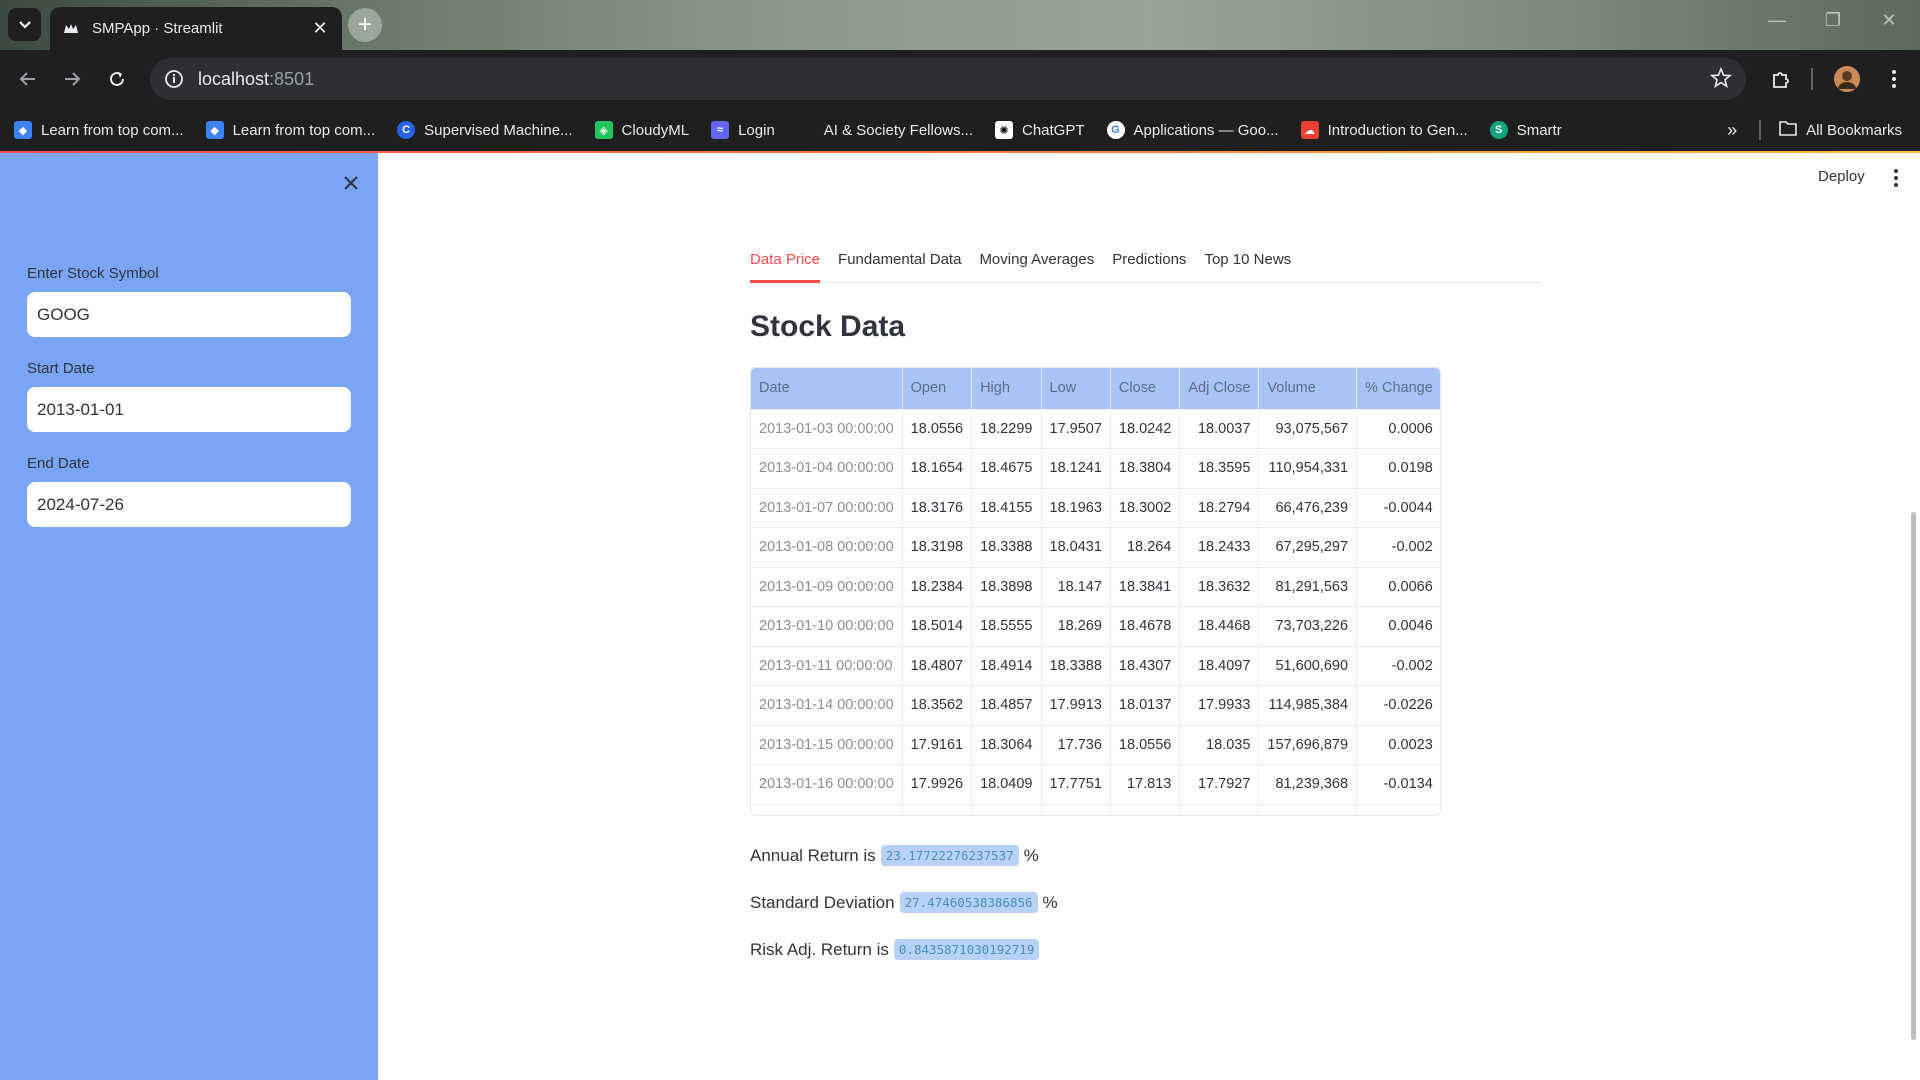 Image resolution: width=1920 pixels, height=1080 pixels. Describe the element at coordinates (1309, 130) in the screenshot. I see `google-cloud-icon: ☁` at that location.